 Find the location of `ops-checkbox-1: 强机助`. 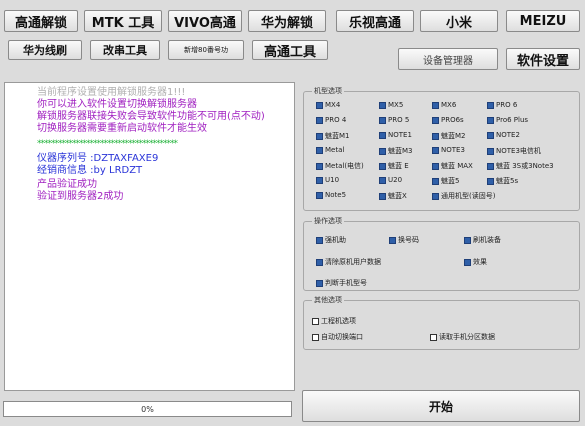

ops-checkbox-1: 强机助 is located at coordinates (331, 240).